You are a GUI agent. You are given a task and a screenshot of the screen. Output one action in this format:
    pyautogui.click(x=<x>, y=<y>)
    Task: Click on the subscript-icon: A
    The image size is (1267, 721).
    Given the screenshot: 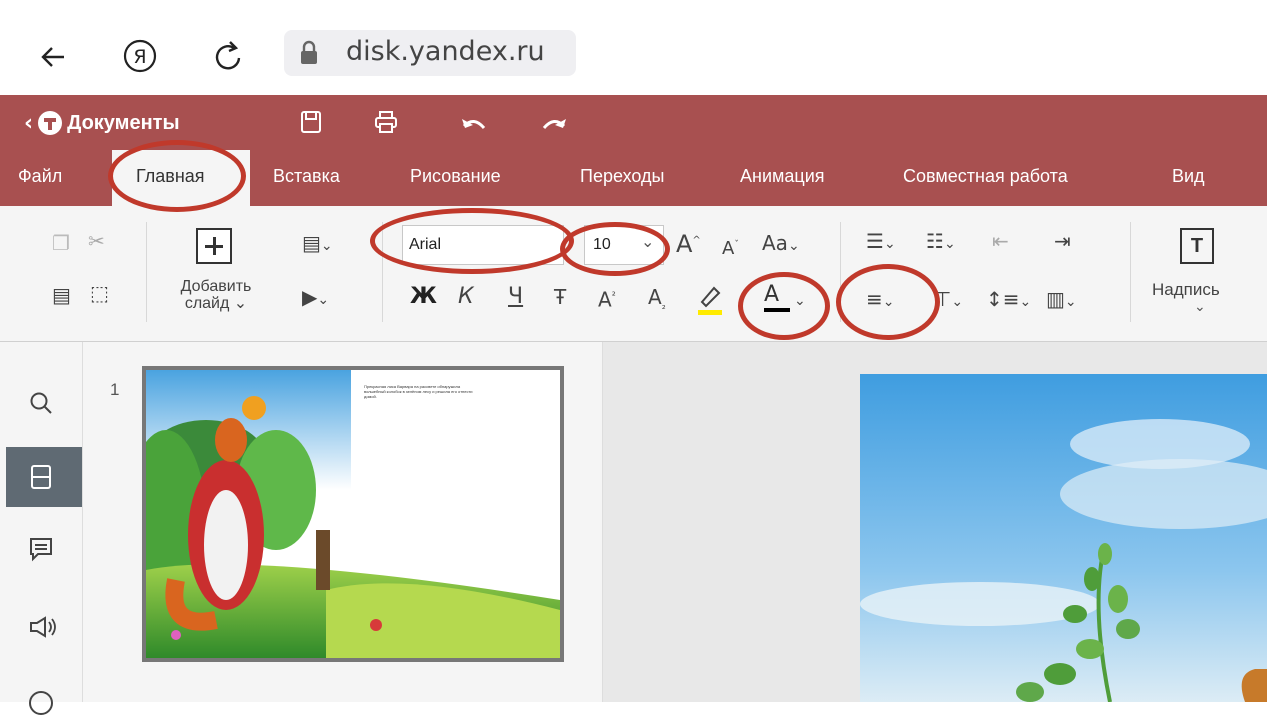 What is the action you would take?
    pyautogui.click(x=655, y=297)
    